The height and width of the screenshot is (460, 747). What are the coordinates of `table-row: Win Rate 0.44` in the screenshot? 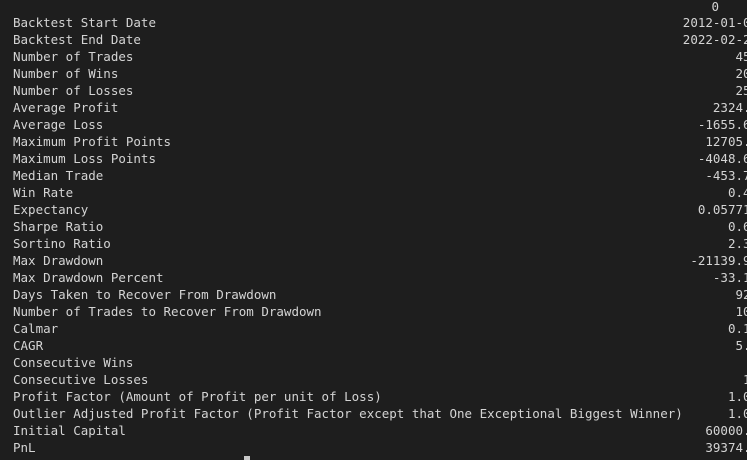 It's located at (380, 192).